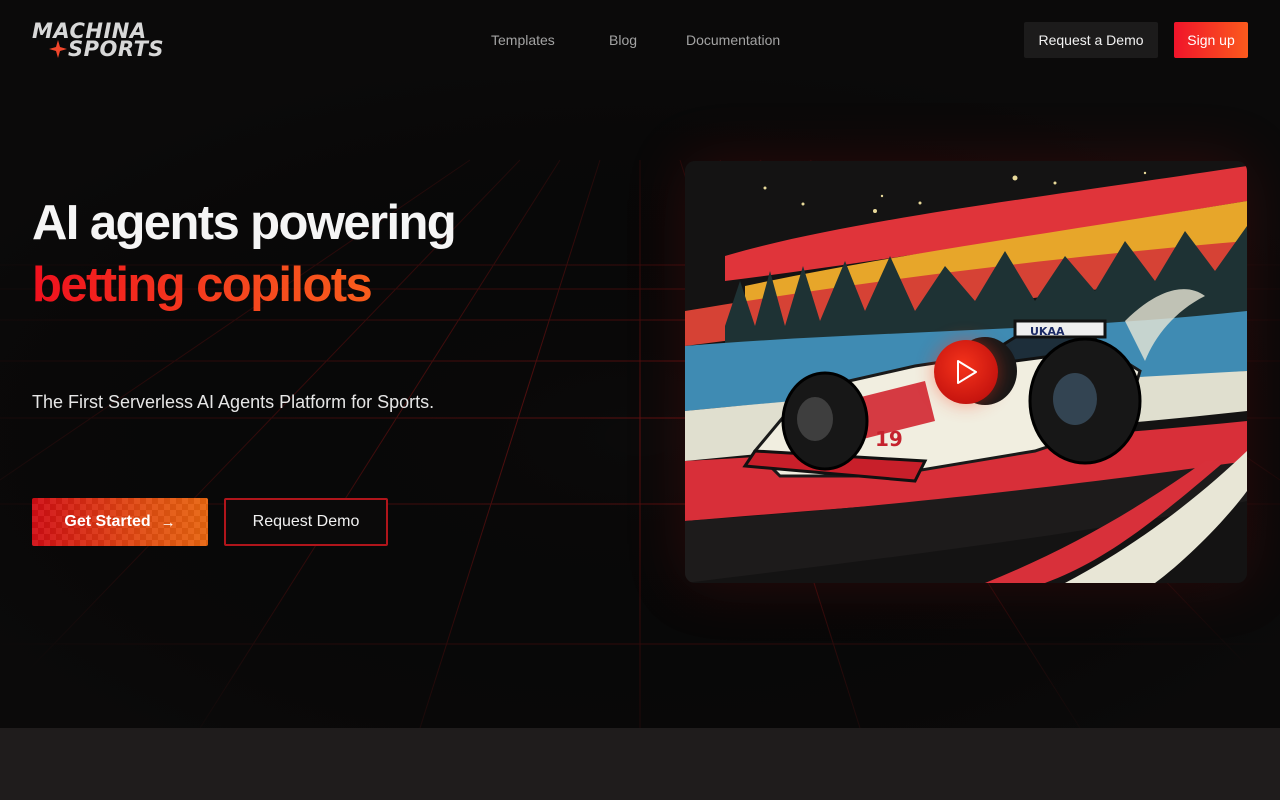  I want to click on hero-title-line1: AI agents powering, so click(244, 223).